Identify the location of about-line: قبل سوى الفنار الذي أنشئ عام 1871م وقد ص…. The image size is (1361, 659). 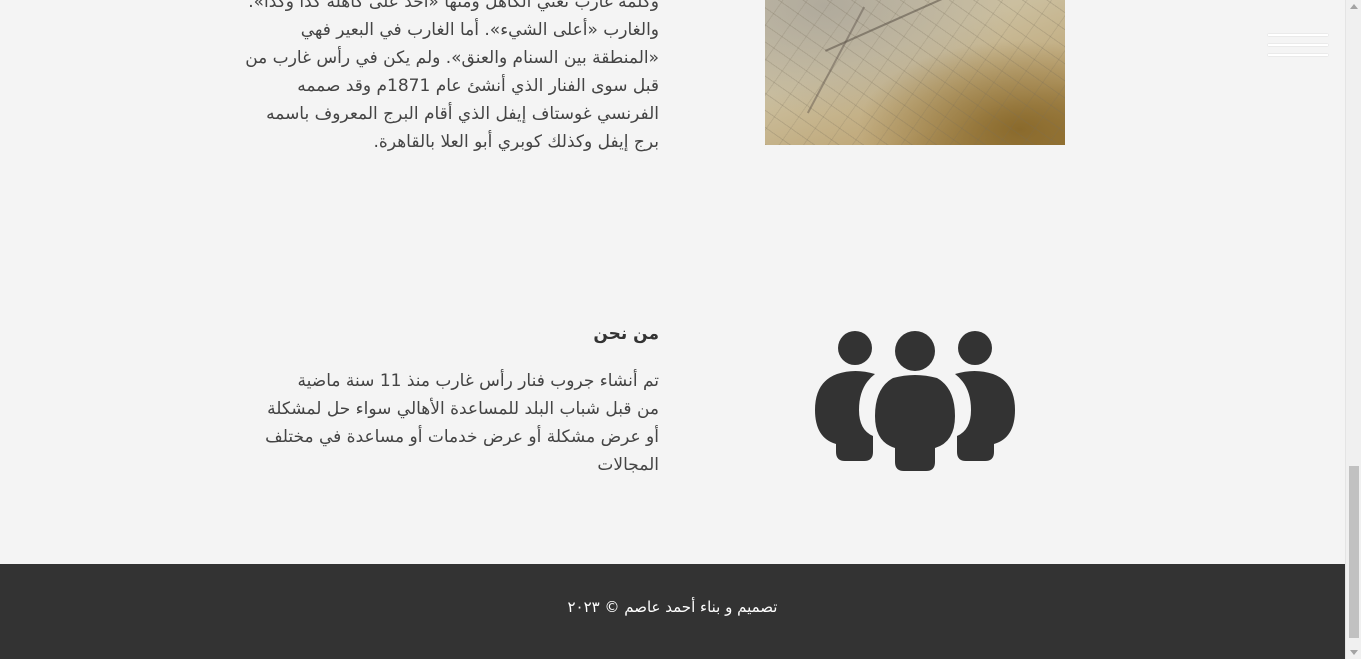
(478, 86).